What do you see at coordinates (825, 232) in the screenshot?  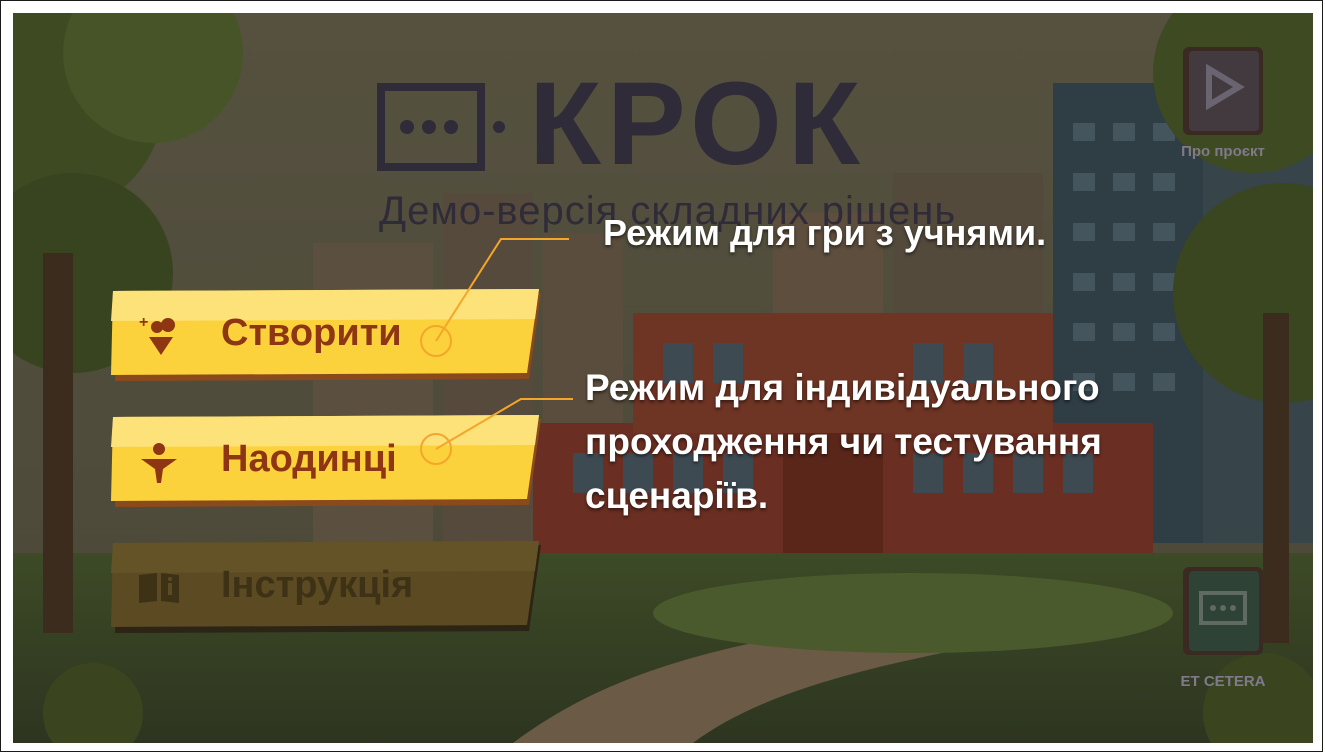 I see `create-mode-annotation: Режим для гри з учнями.` at bounding box center [825, 232].